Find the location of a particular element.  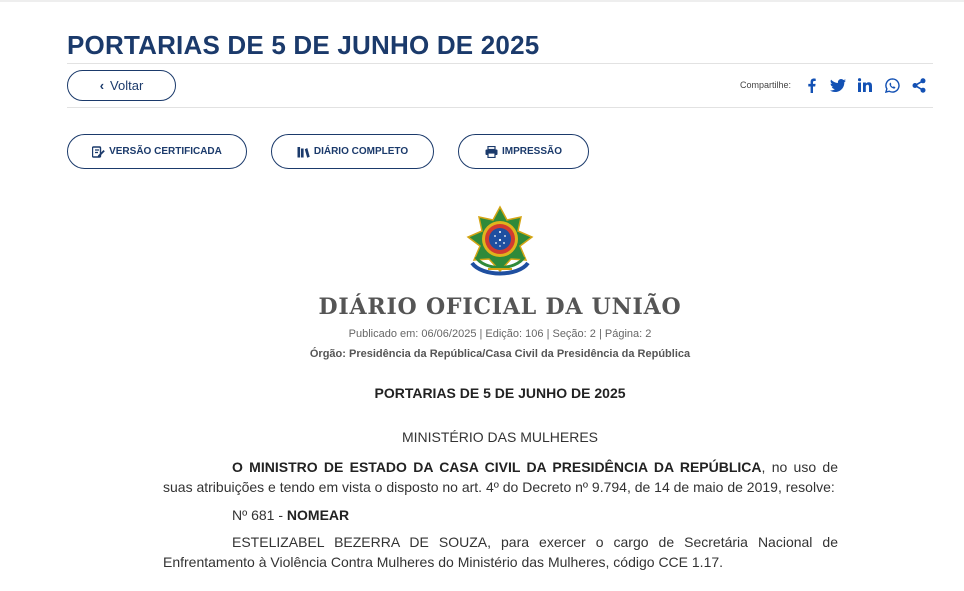

certified-version-button: VERSÃO CERTIFICADA is located at coordinates (157, 151).